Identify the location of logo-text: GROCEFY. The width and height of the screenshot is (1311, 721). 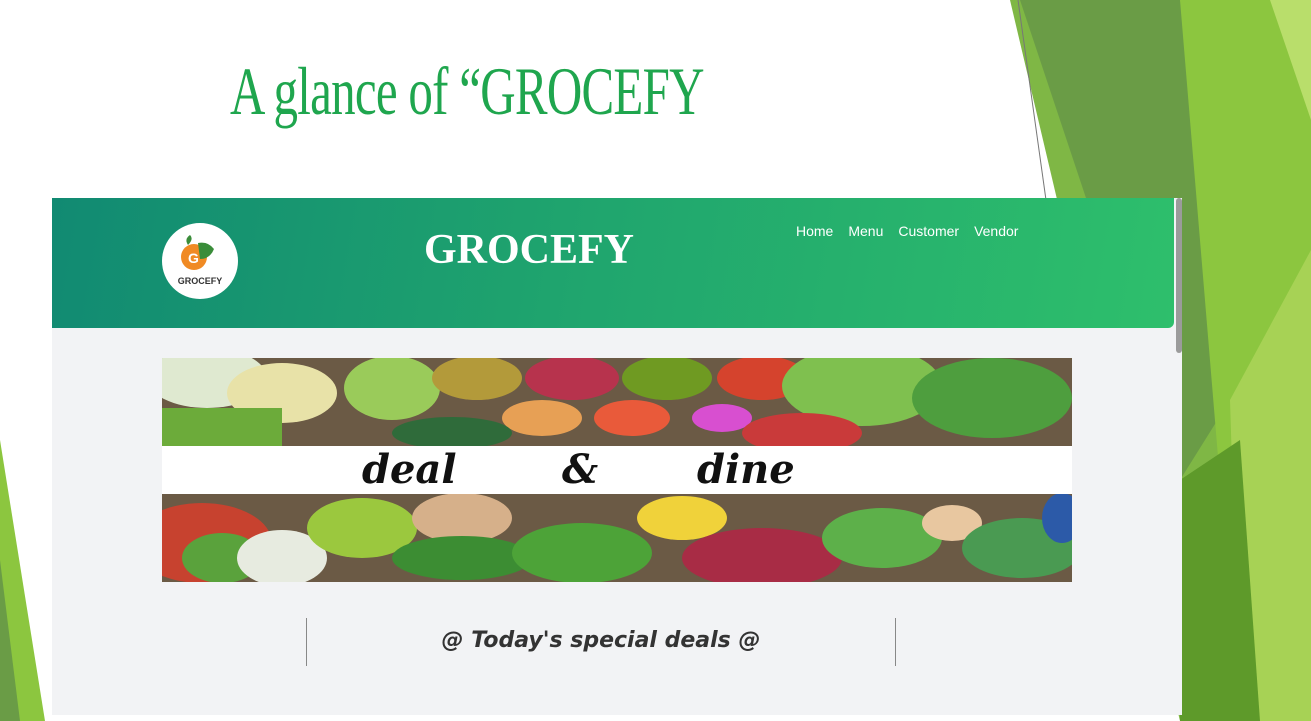
(200, 281).